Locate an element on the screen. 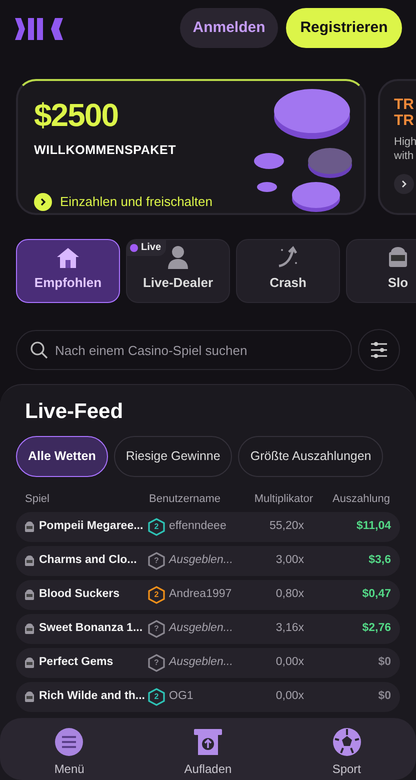 Image resolution: width=416 pixels, height=780 pixels. promo-text: with is located at coordinates (404, 156).